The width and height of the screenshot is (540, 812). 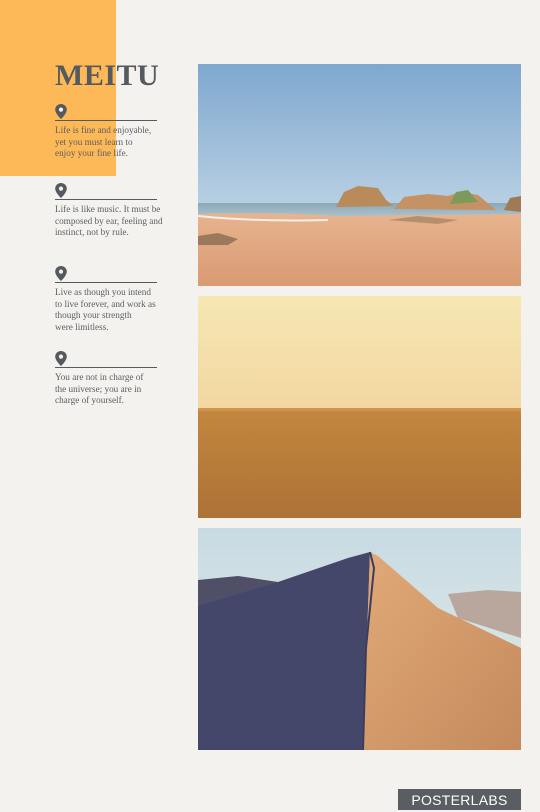 I want to click on quote-line: the universe; you are in, so click(x=98, y=388).